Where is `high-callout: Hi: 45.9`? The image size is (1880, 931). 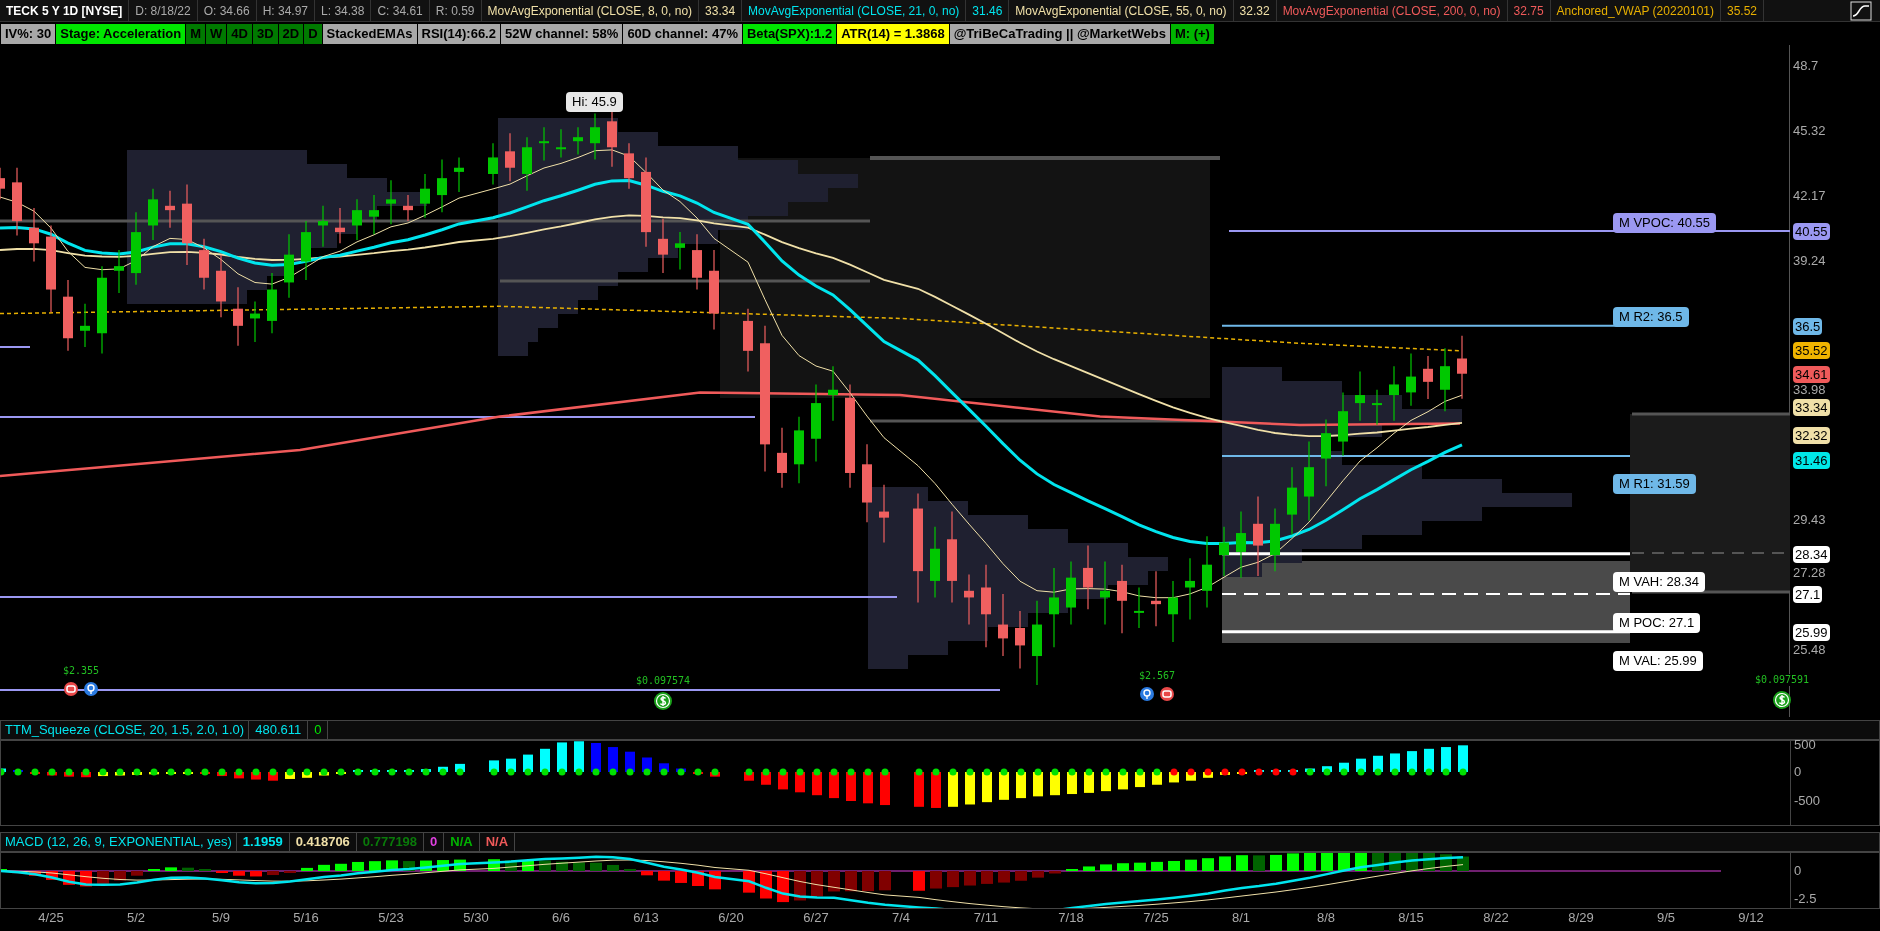 high-callout: Hi: 45.9 is located at coordinates (594, 102).